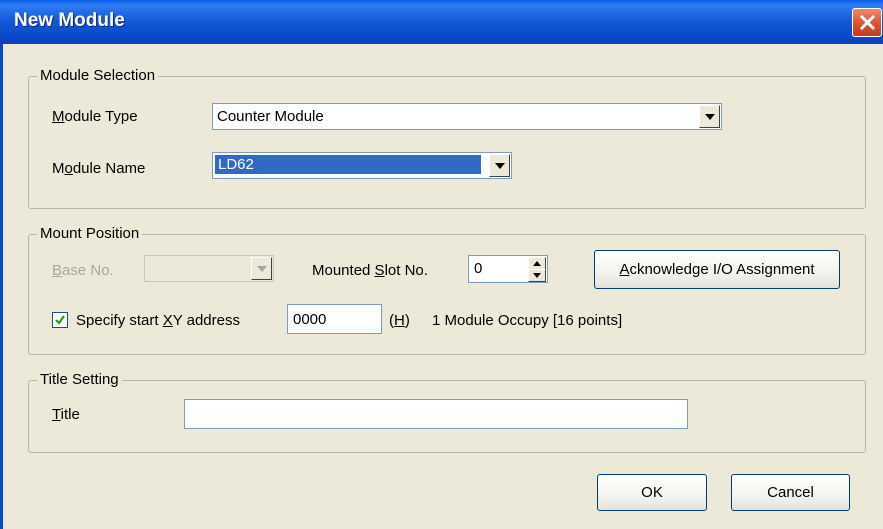 This screenshot has height=529, width=883. I want to click on title-setting-legend: Title Setting, so click(79, 379).